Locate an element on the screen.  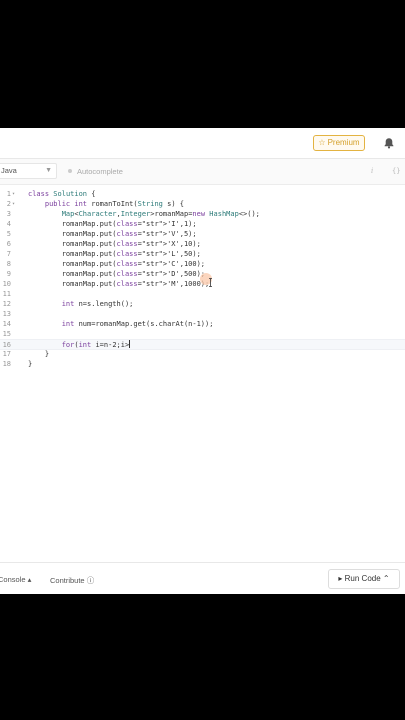
bell-icon is located at coordinates (389, 143).